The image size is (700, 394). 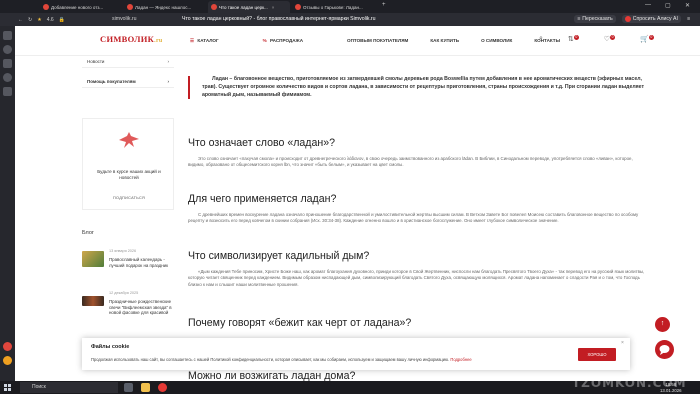 I want to click on browser-tab-active: Что такое ладан церк... ×, so click(x=249, y=7).